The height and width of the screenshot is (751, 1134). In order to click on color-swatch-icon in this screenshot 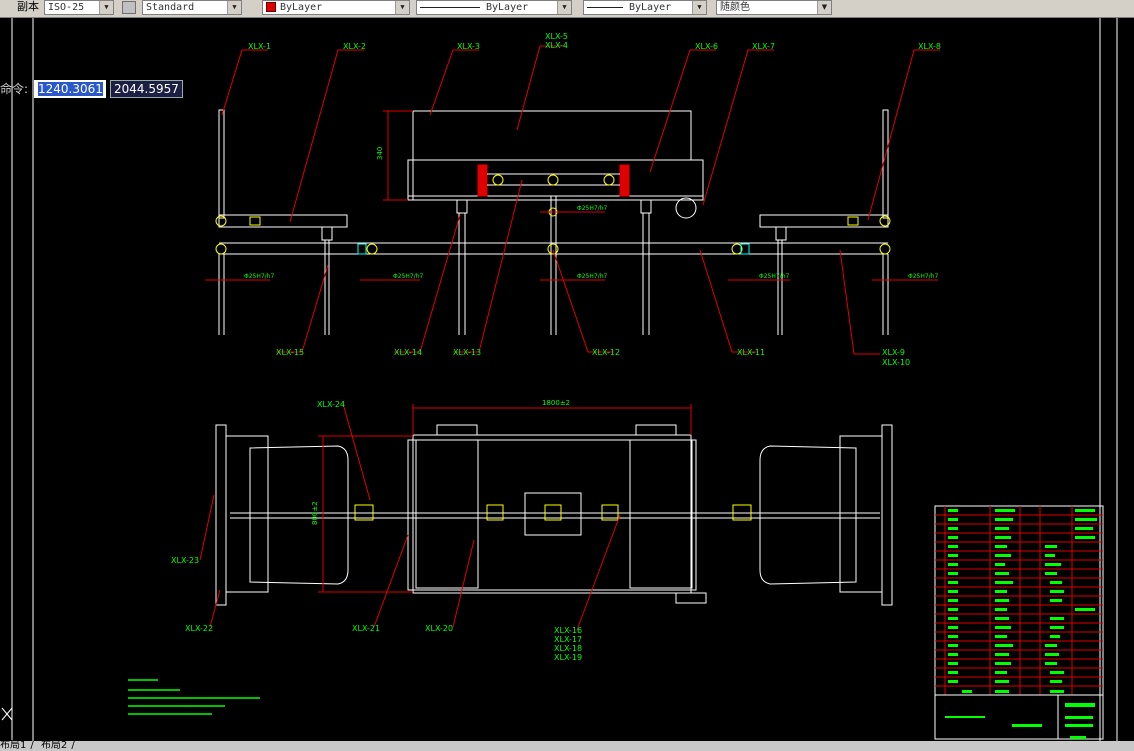, I will do `click(271, 7)`.